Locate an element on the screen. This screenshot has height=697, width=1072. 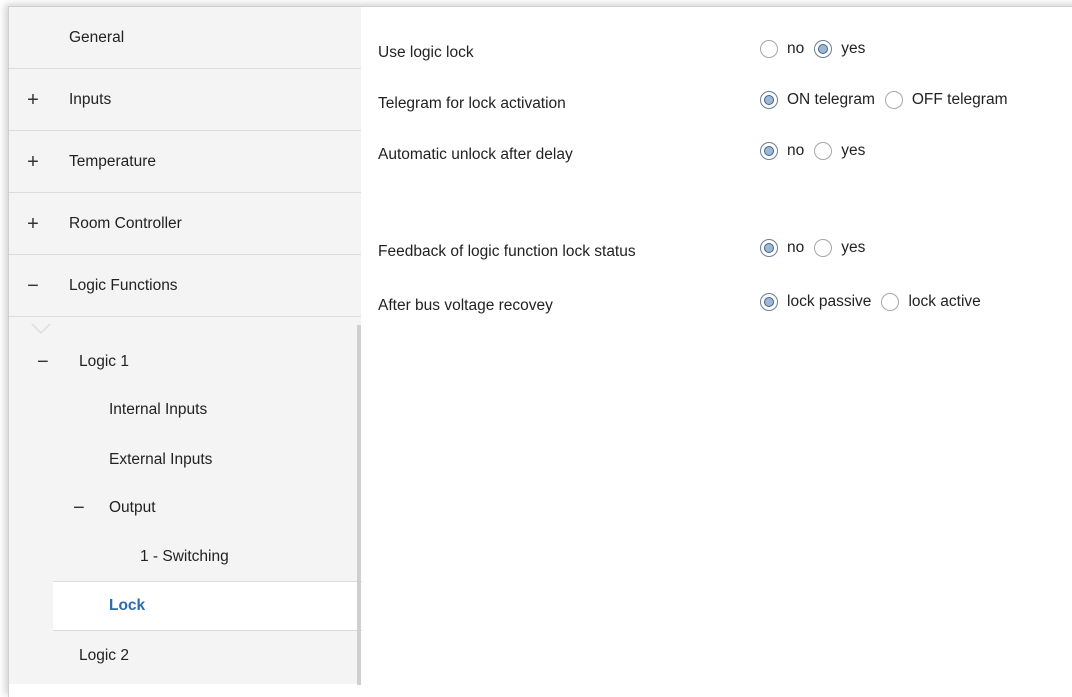
radio-label: OFF telegram is located at coordinates (959, 99).